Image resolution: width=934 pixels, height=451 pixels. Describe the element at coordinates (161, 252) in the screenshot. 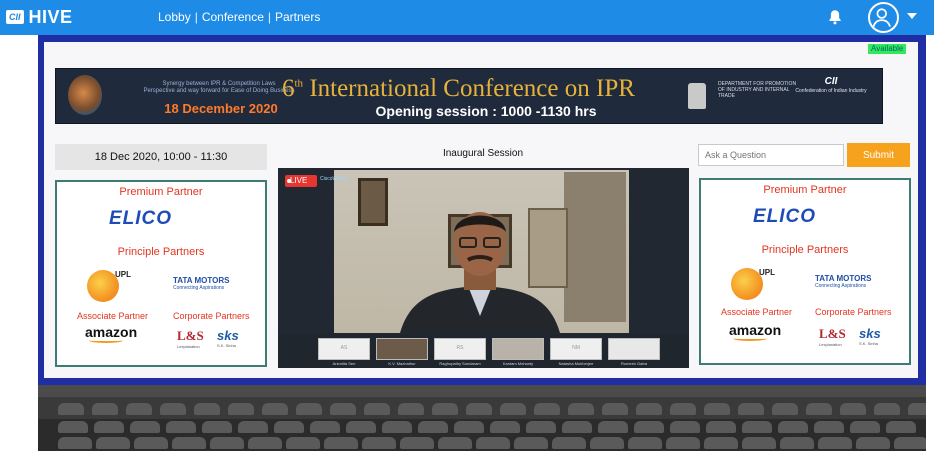

I see `principle-partners-label: Principle Partners` at that location.